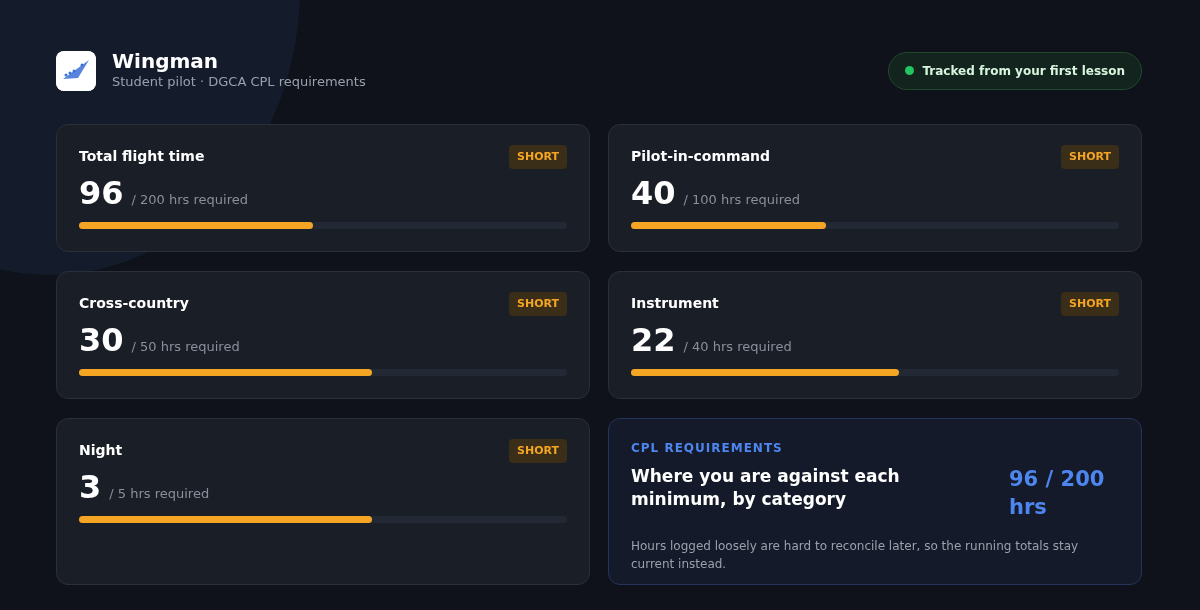 The image size is (1200, 610). I want to click on metric-title: Total flight time, so click(142, 157).